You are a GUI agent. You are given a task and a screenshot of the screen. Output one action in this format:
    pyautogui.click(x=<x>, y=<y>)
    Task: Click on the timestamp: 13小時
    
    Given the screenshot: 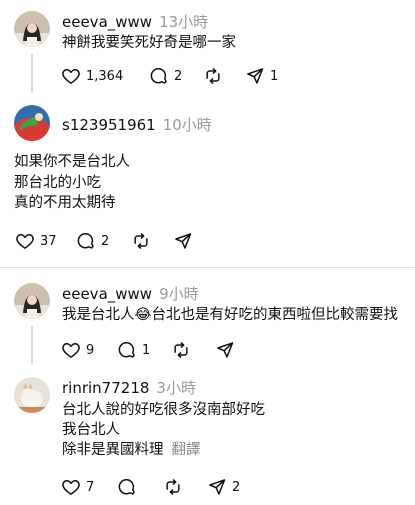 What is the action you would take?
    pyautogui.click(x=184, y=22)
    